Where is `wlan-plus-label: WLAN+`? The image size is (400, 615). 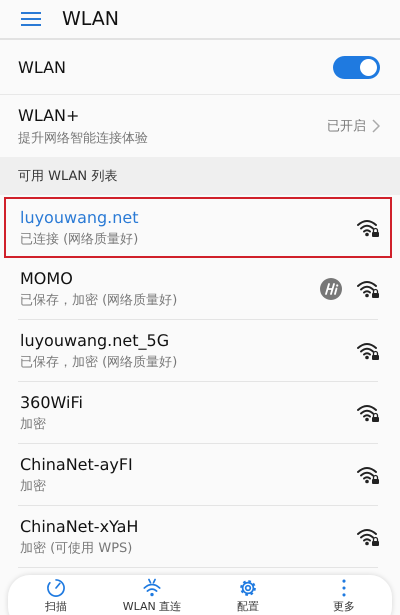
wlan-plus-label: WLAN+ is located at coordinates (49, 115).